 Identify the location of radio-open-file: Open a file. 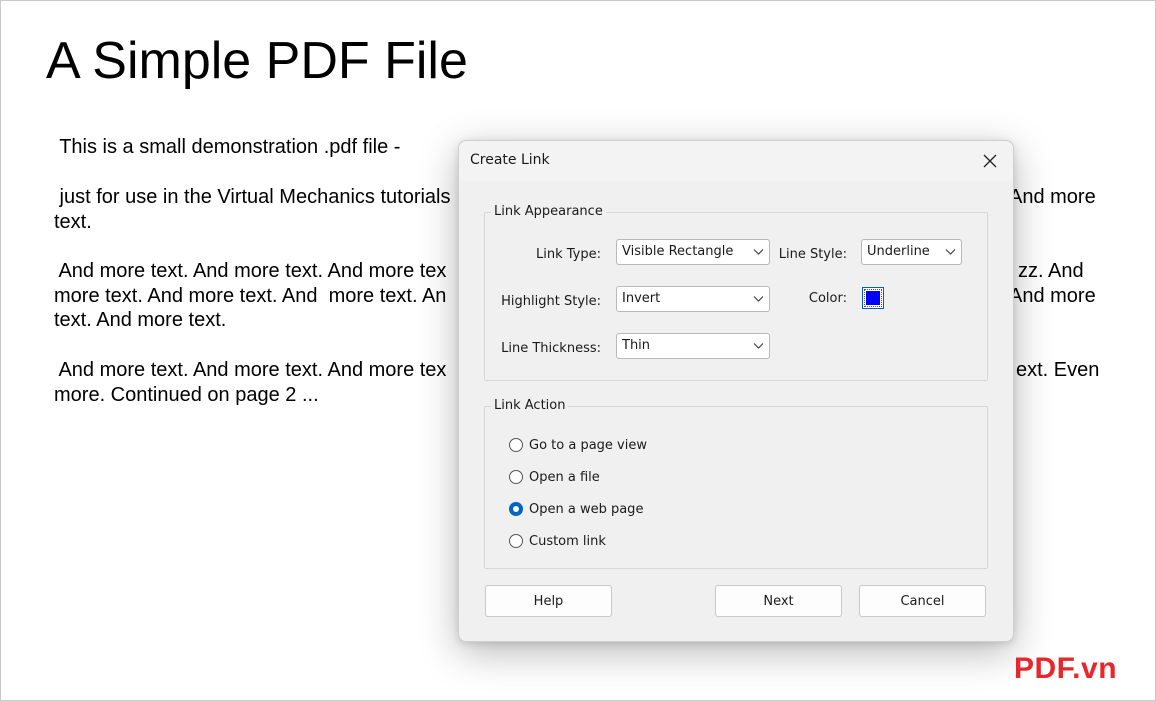
(554, 477).